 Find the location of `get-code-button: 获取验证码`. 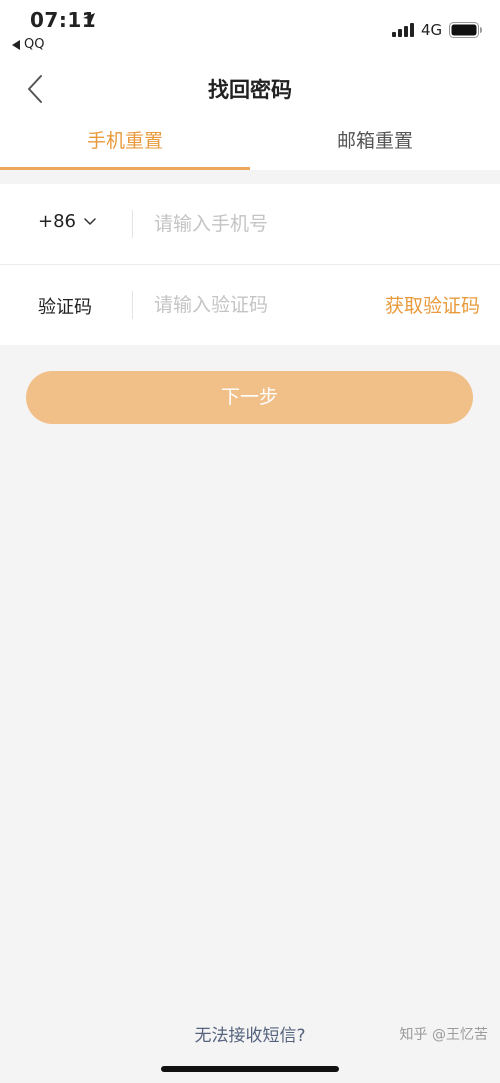

get-code-button: 获取验证码 is located at coordinates (432, 304).